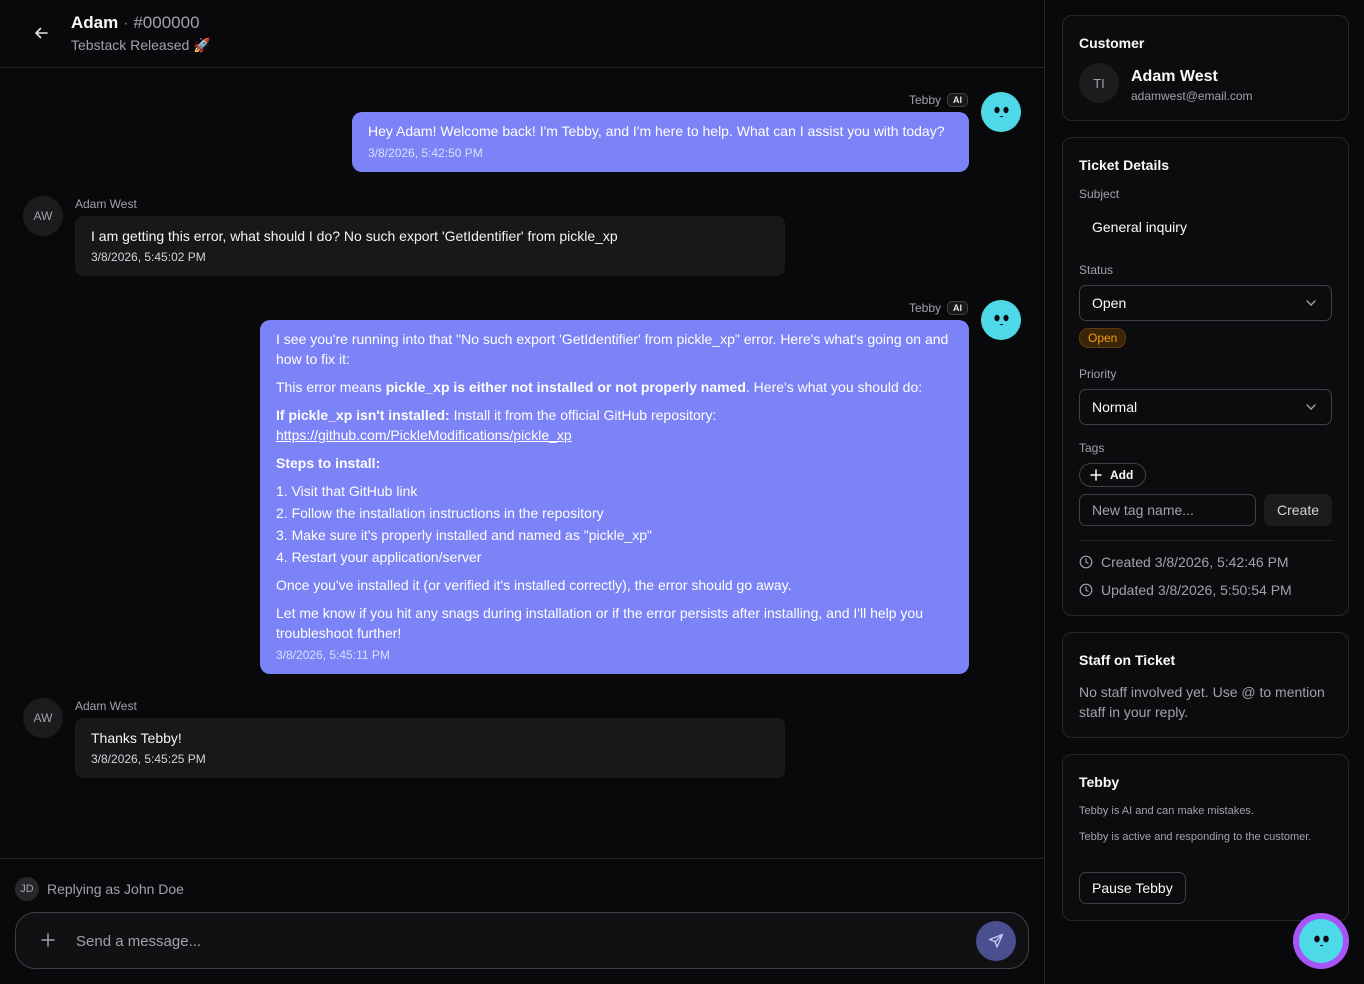 Image resolution: width=1364 pixels, height=984 pixels. I want to click on message-bubble-user: Thanks Tebby! 3/8/2026, 5:45:25 PM, so click(430, 748).